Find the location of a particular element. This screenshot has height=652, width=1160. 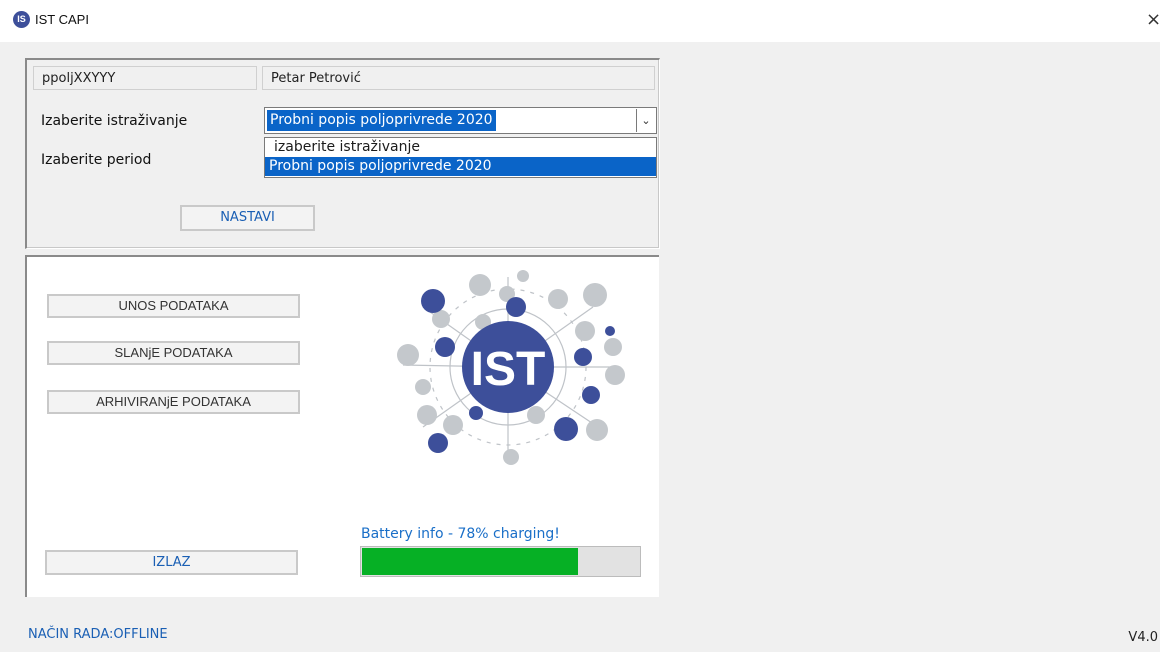

version-label: V4.0 is located at coordinates (1143, 637).